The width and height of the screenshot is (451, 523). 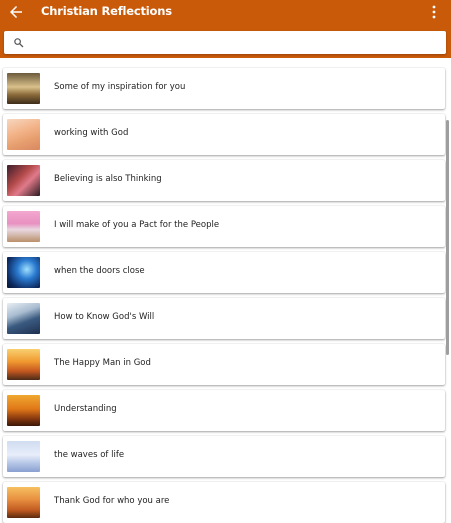 What do you see at coordinates (89, 455) in the screenshot?
I see `item-title: the waves of life` at bounding box center [89, 455].